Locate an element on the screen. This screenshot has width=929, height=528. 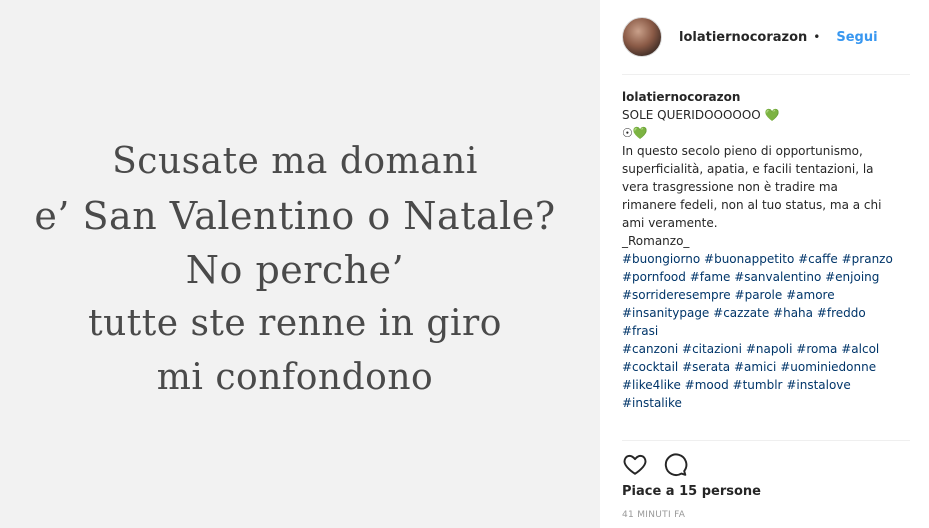
hashtag-link: #napoli is located at coordinates (769, 349).